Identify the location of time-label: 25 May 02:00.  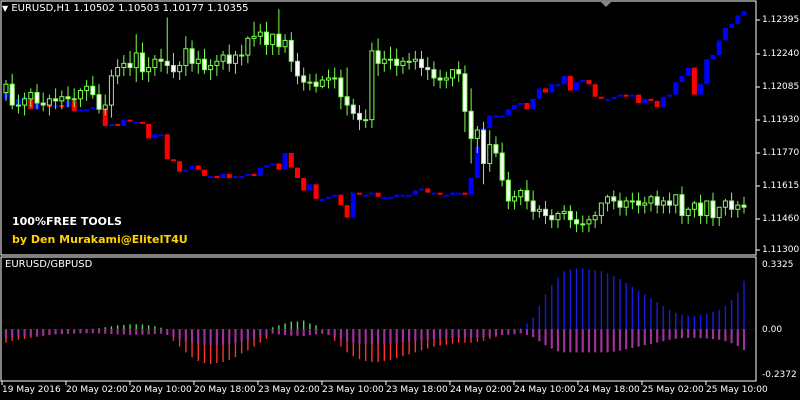
(673, 390).